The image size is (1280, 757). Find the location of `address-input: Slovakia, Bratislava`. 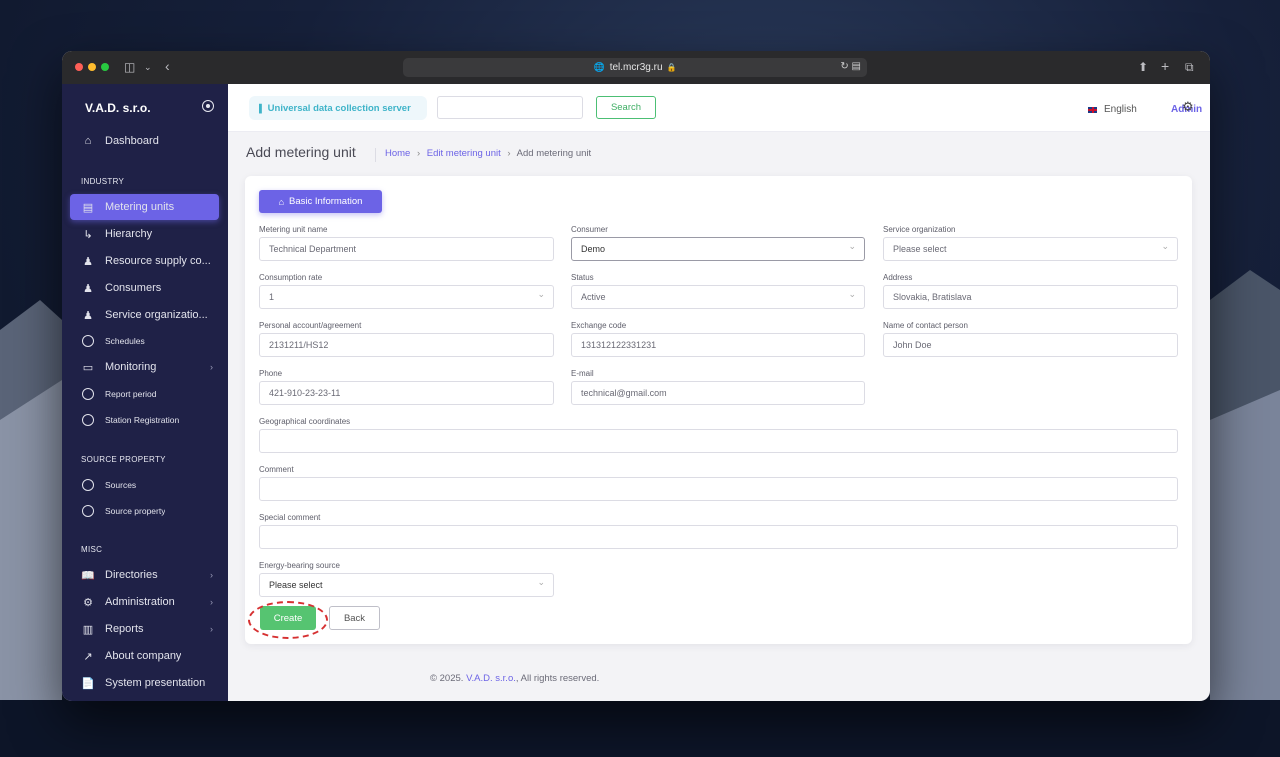

address-input: Slovakia, Bratislava is located at coordinates (1030, 297).